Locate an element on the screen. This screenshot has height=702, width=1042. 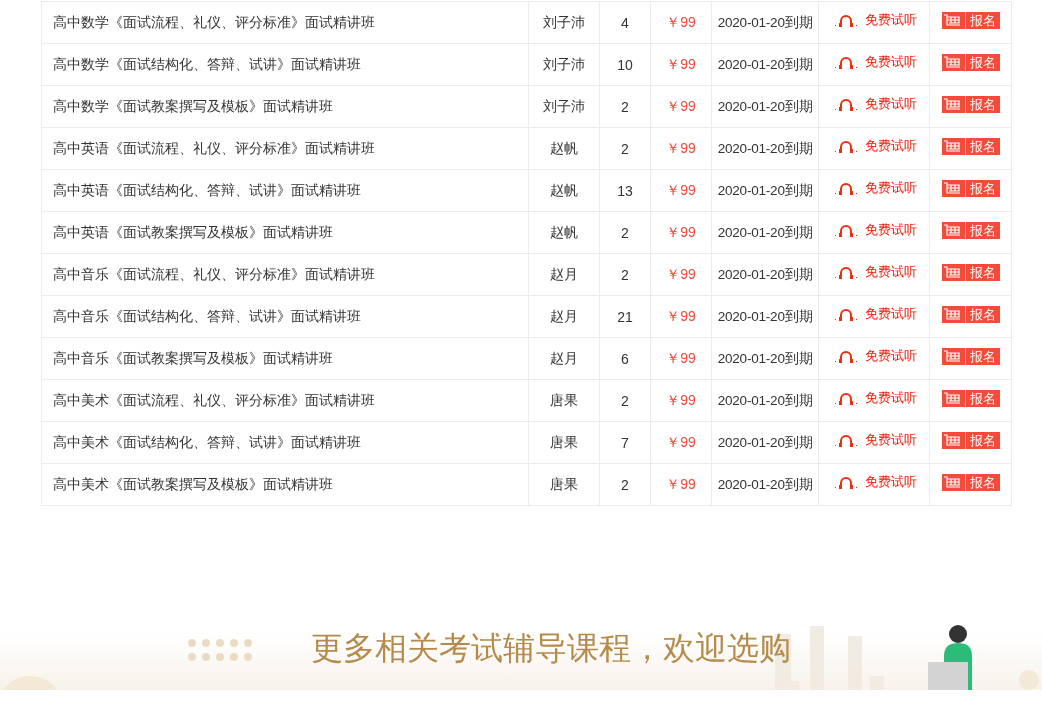
banner-heading: 更多相关考试辅导课程，欢迎选购 is located at coordinates (551, 648).